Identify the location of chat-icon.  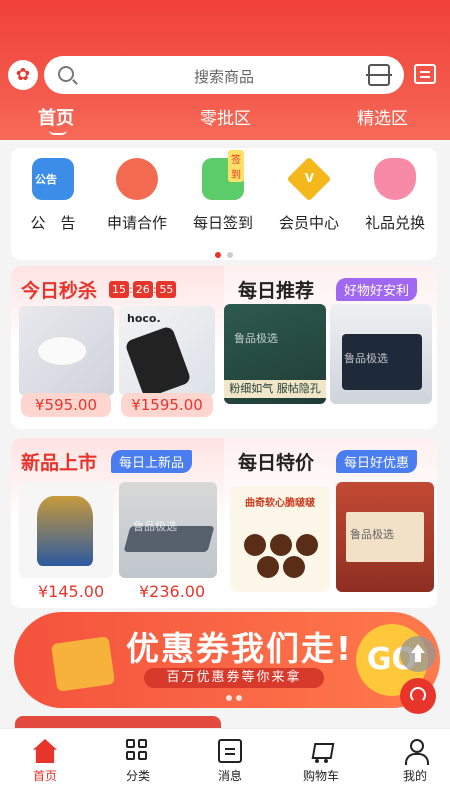
(425, 74).